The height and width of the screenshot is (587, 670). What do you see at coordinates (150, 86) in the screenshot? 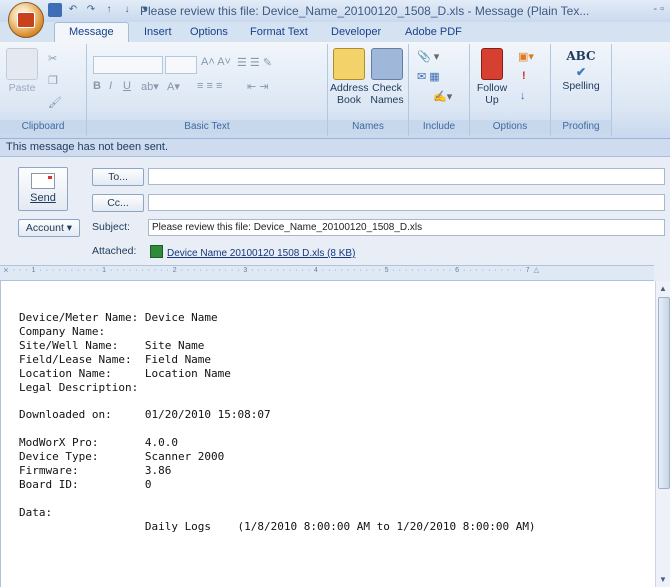
I see `highlight-icon: ab▾` at bounding box center [150, 86].